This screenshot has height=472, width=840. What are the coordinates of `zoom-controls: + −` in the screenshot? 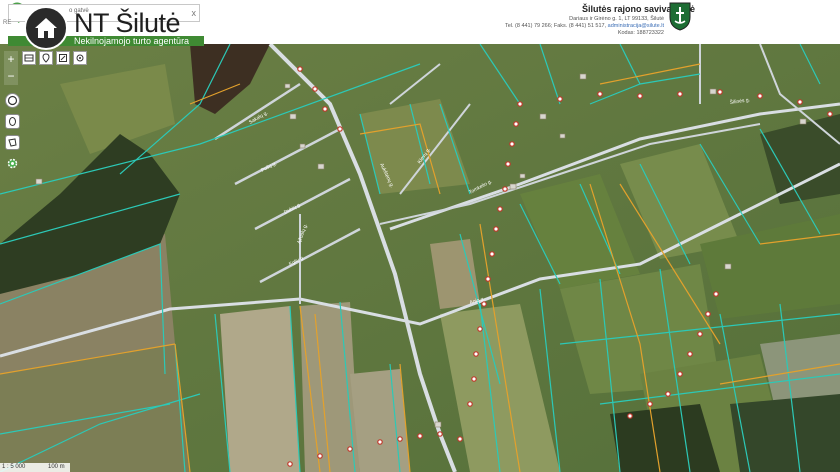 It's located at (11, 68).